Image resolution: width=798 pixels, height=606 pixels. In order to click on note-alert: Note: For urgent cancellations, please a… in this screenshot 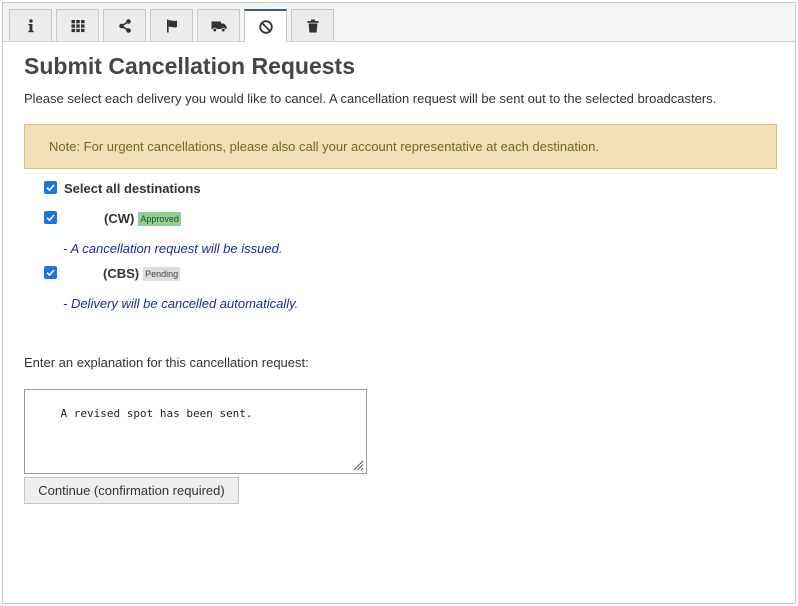, I will do `click(400, 146)`.